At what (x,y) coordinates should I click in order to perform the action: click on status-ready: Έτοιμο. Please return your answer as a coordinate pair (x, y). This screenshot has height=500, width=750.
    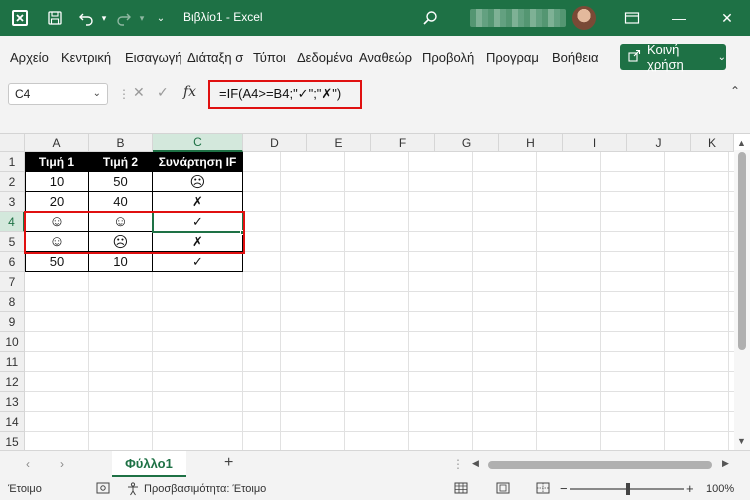
    Looking at the image, I should click on (25, 489).